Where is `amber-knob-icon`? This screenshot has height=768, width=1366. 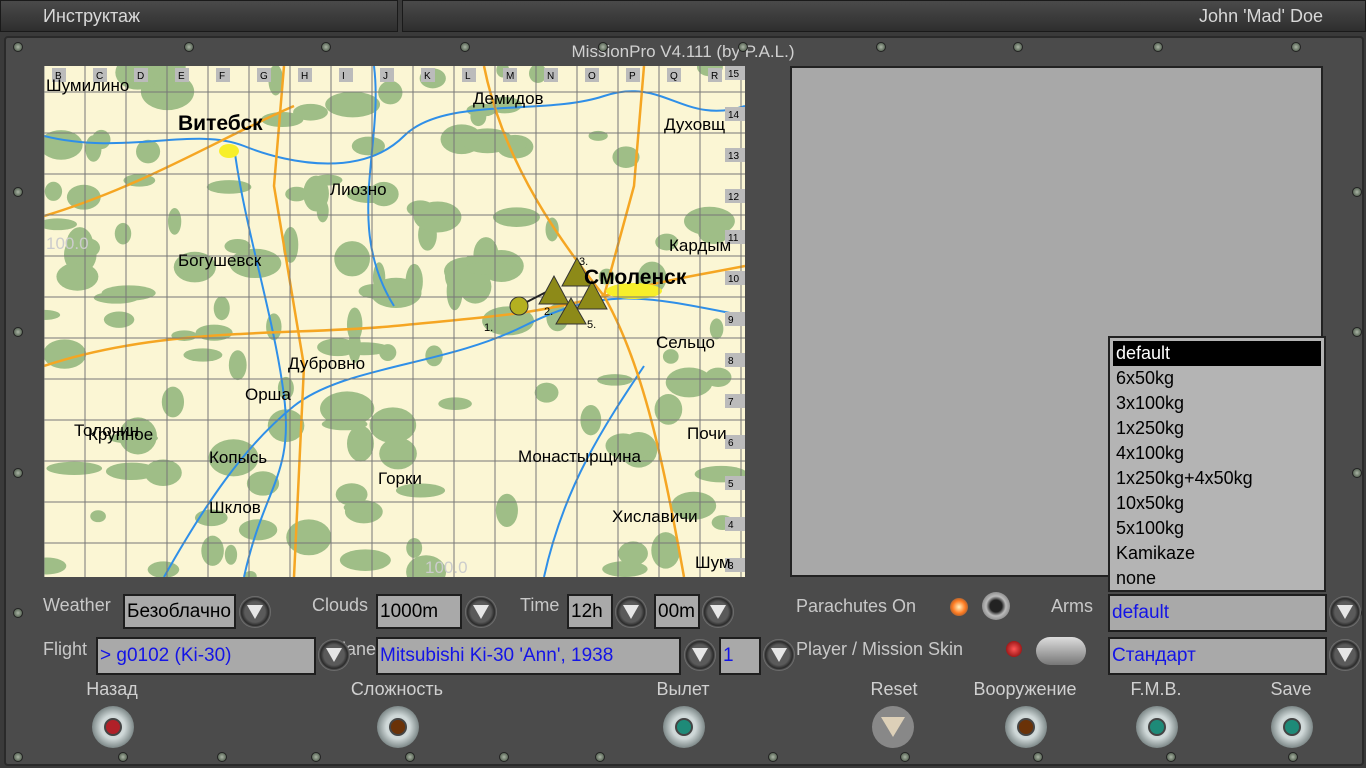
amber-knob-icon is located at coordinates (1026, 727).